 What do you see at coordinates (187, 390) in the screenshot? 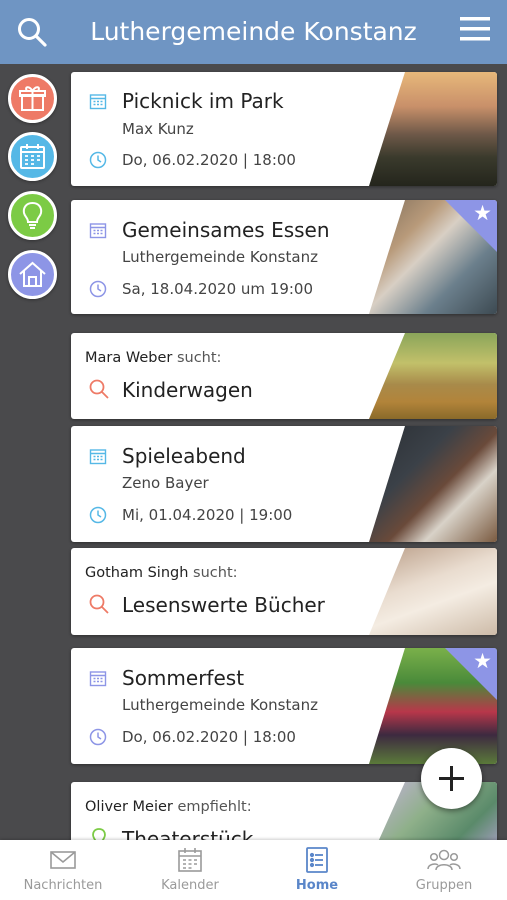
I see `request-item: Kinderwagen` at bounding box center [187, 390].